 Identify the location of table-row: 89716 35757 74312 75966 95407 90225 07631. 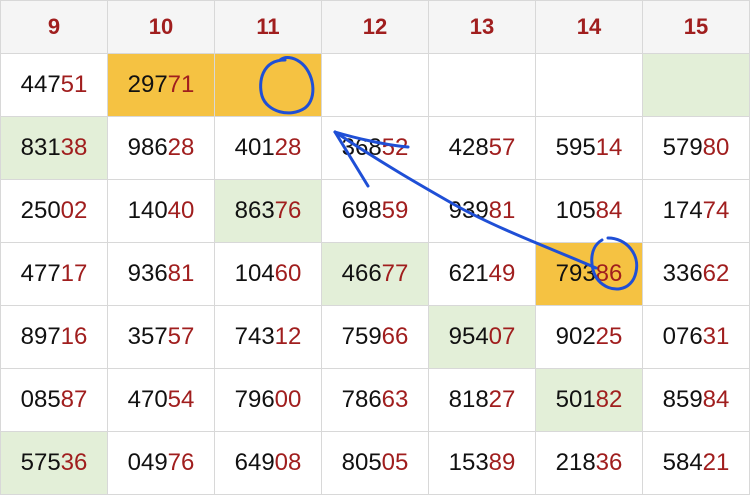
(375, 337).